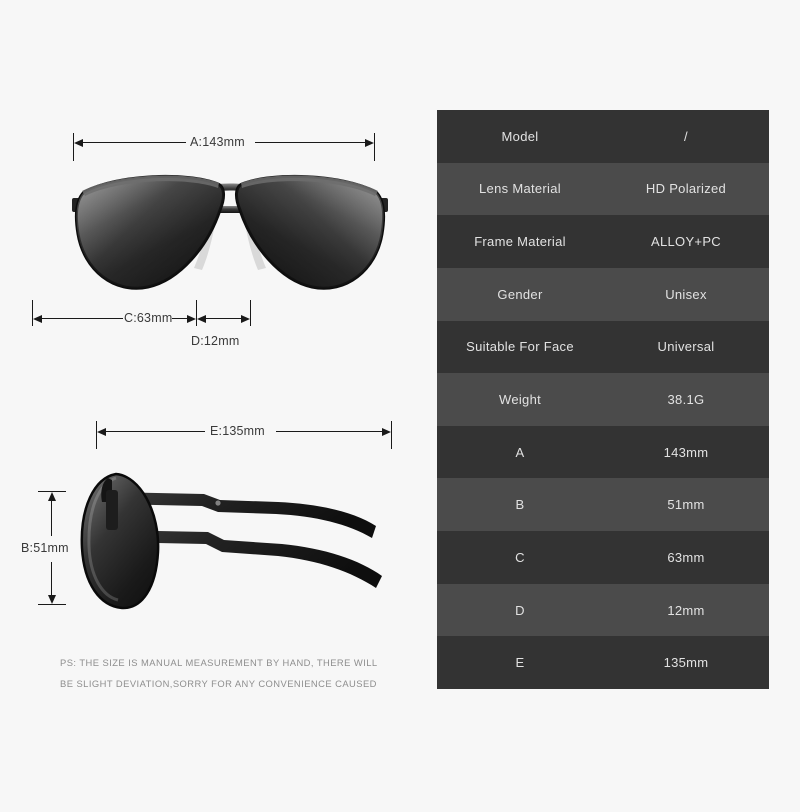 This screenshot has height=812, width=800. Describe the element at coordinates (686, 347) in the screenshot. I see `spec-row-value: Universal` at that location.